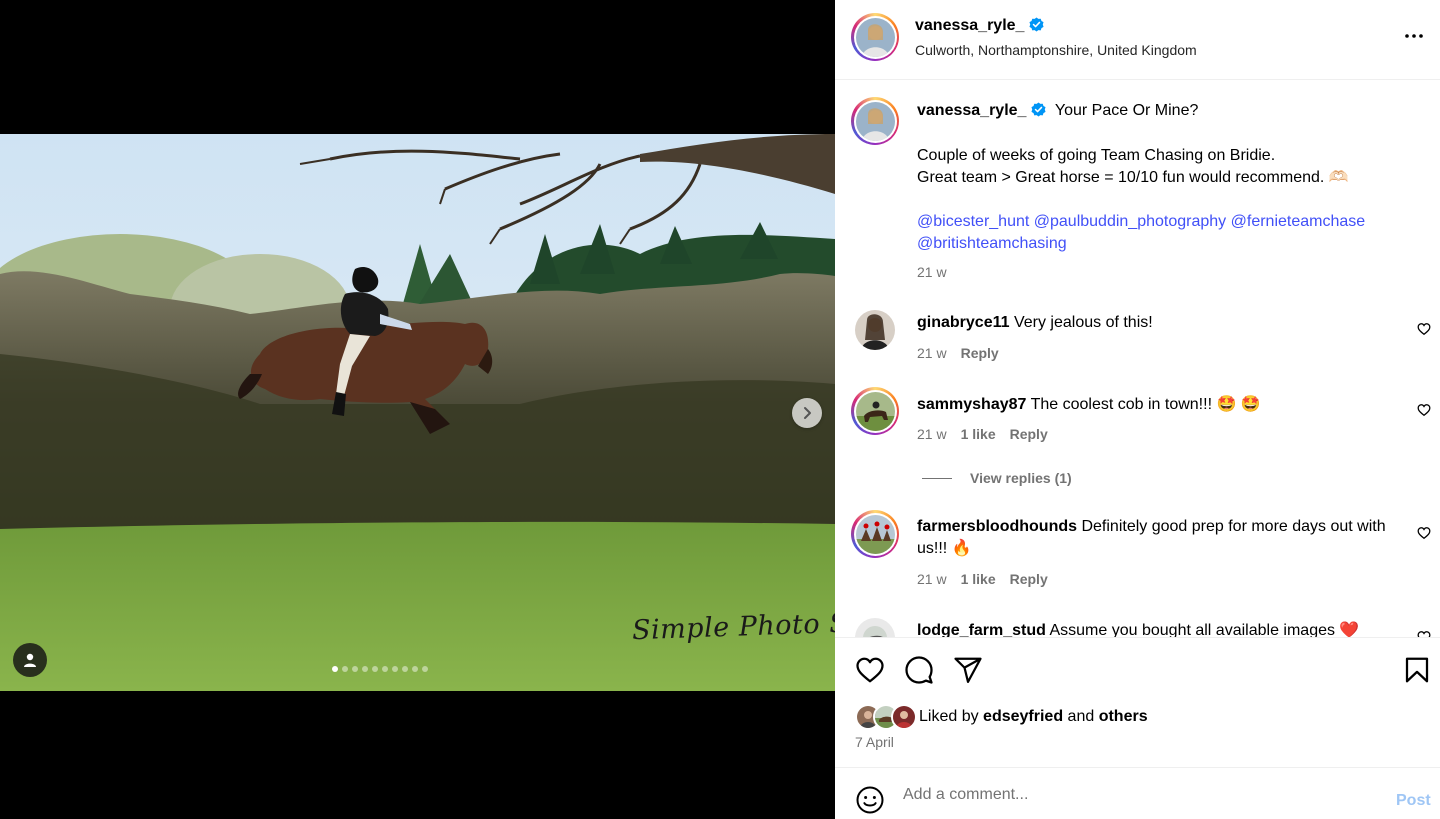 The width and height of the screenshot is (1440, 819). I want to click on caption-time: 21 w, so click(932, 272).